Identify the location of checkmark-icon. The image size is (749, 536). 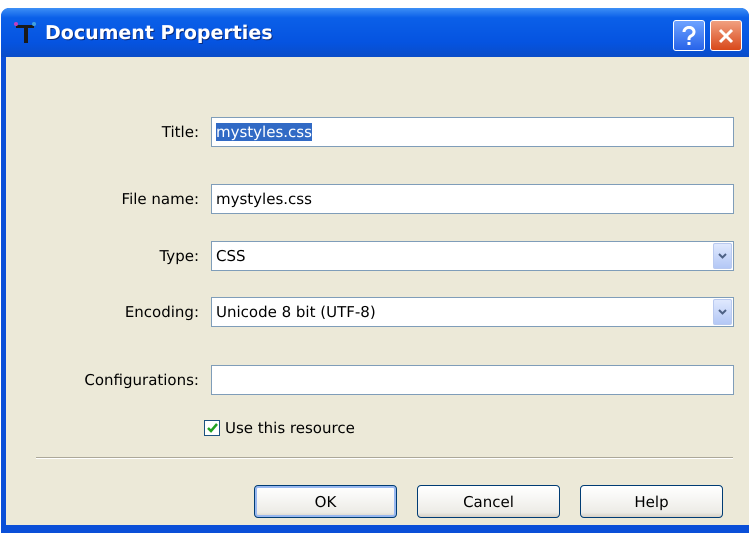
(212, 428).